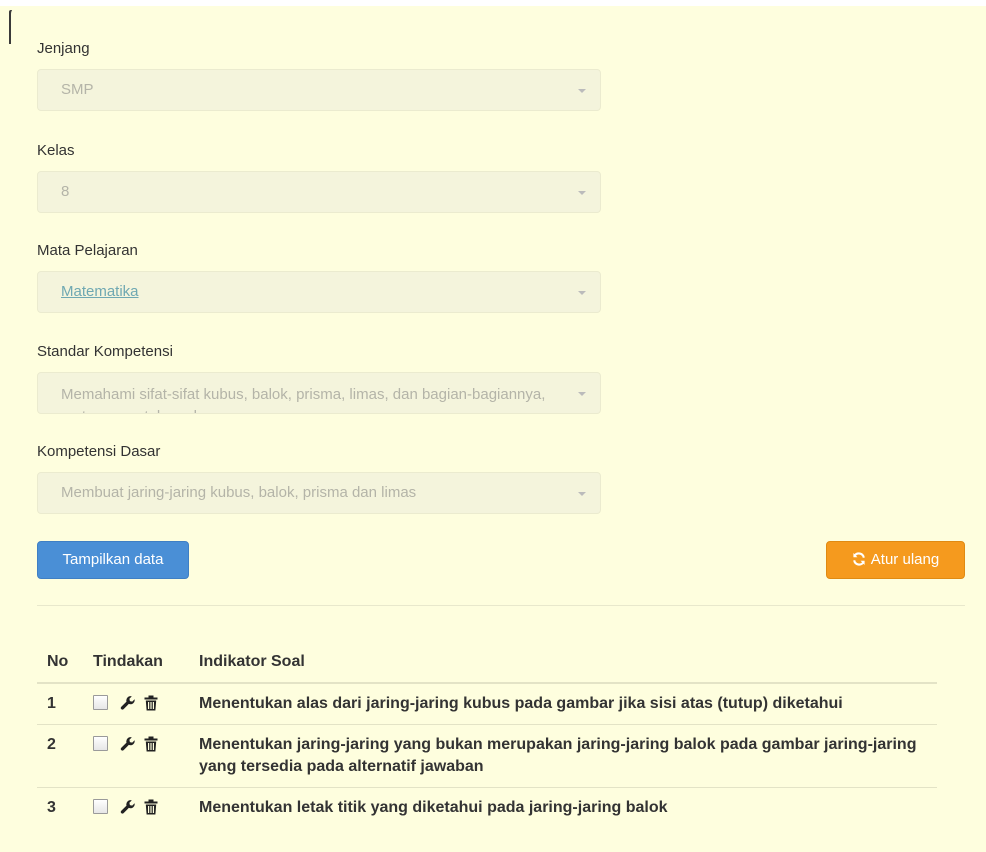 Image resolution: width=986 pixels, height=852 pixels. I want to click on kompetensi-label: Kompetensi Dasar, so click(99, 451).